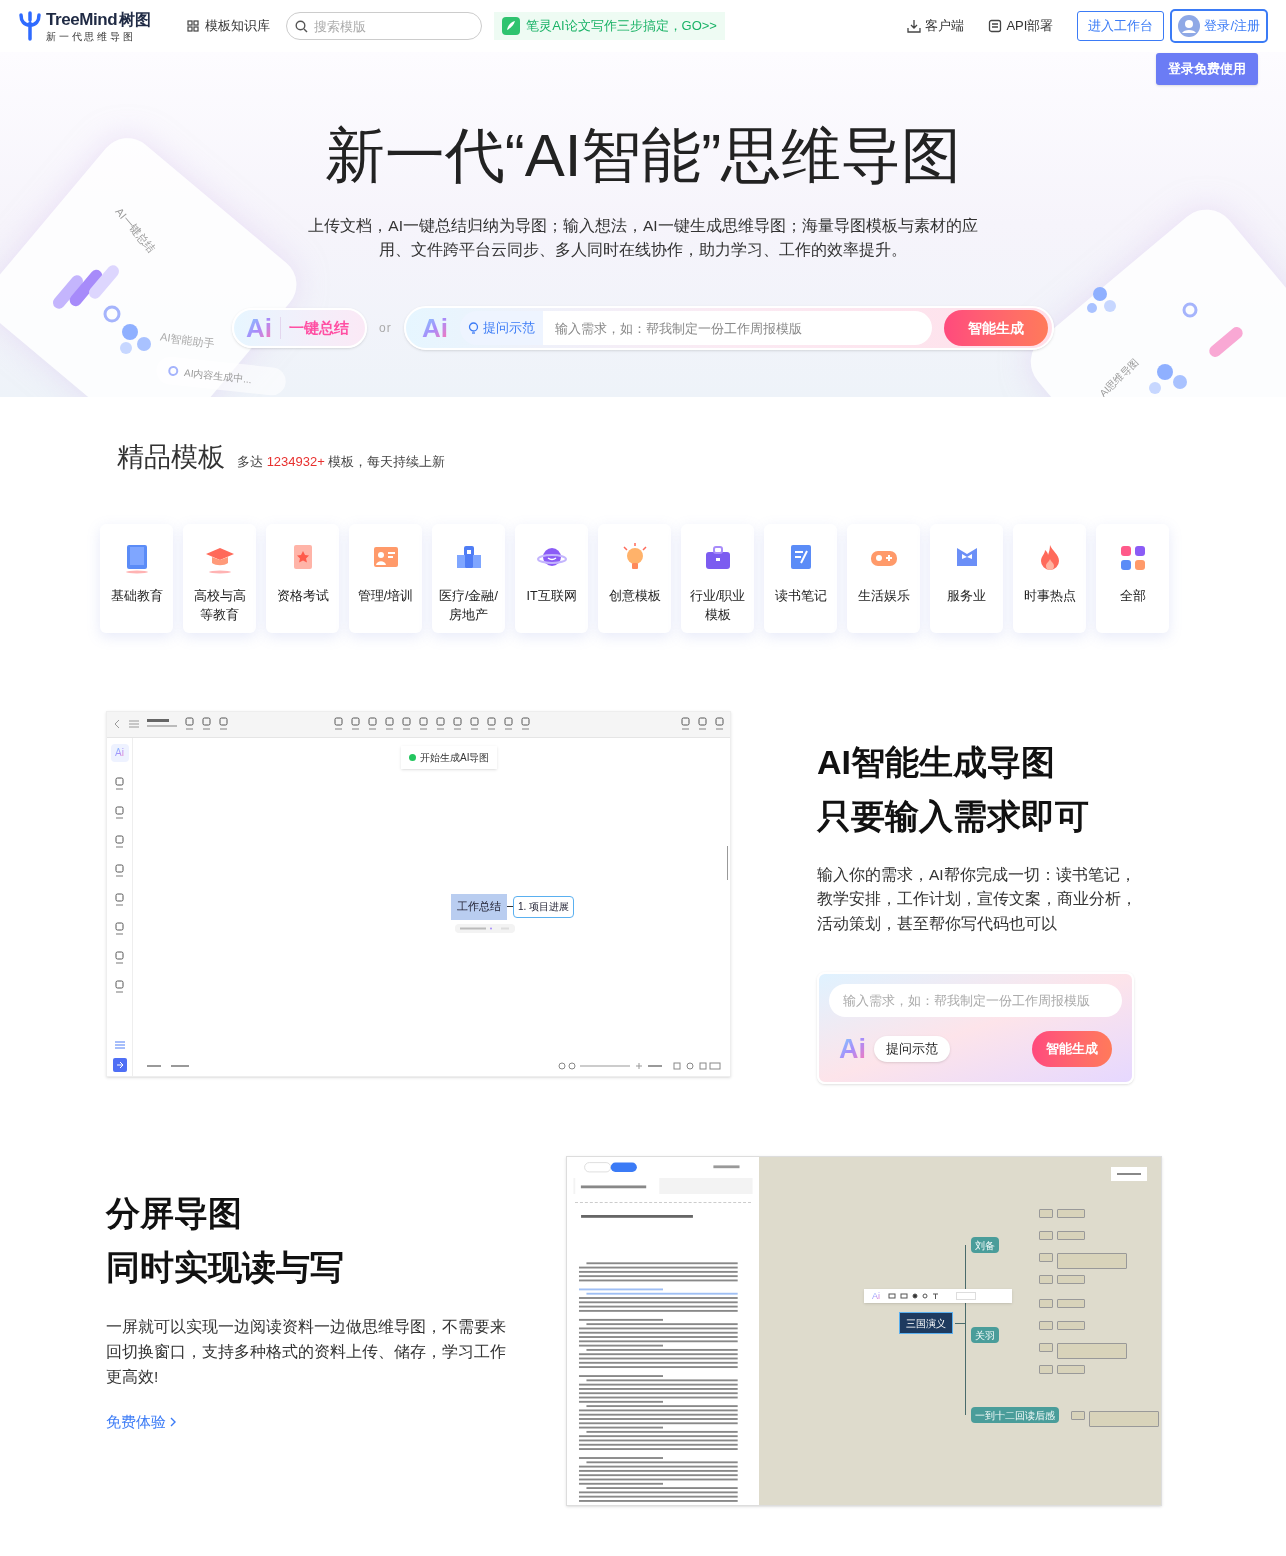 This screenshot has width=1286, height=1556. Describe the element at coordinates (341, 462) in the screenshot. I see `section-subtitle: 多达 1234932+ 模板，每天持续上新` at that location.